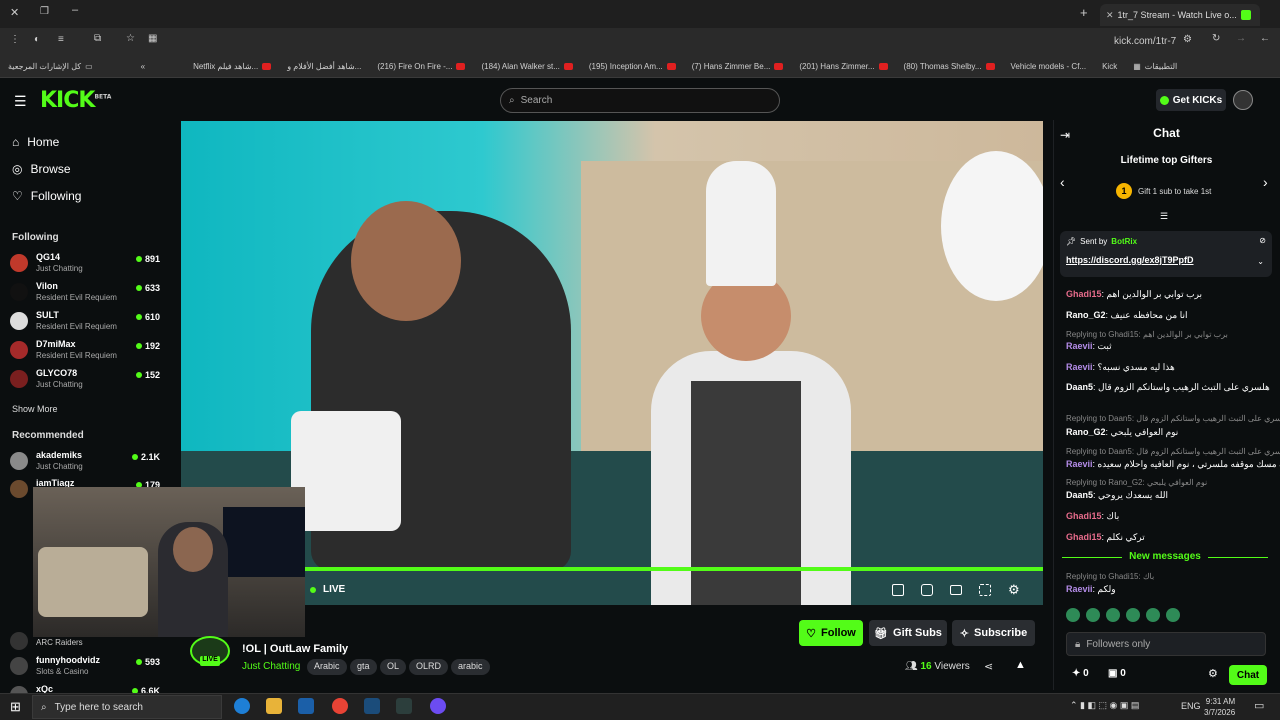 Image resolution: width=1280 pixels, height=720 pixels. What do you see at coordinates (20, 101) in the screenshot?
I see `hamburger-menu-icon: ☰` at bounding box center [20, 101].